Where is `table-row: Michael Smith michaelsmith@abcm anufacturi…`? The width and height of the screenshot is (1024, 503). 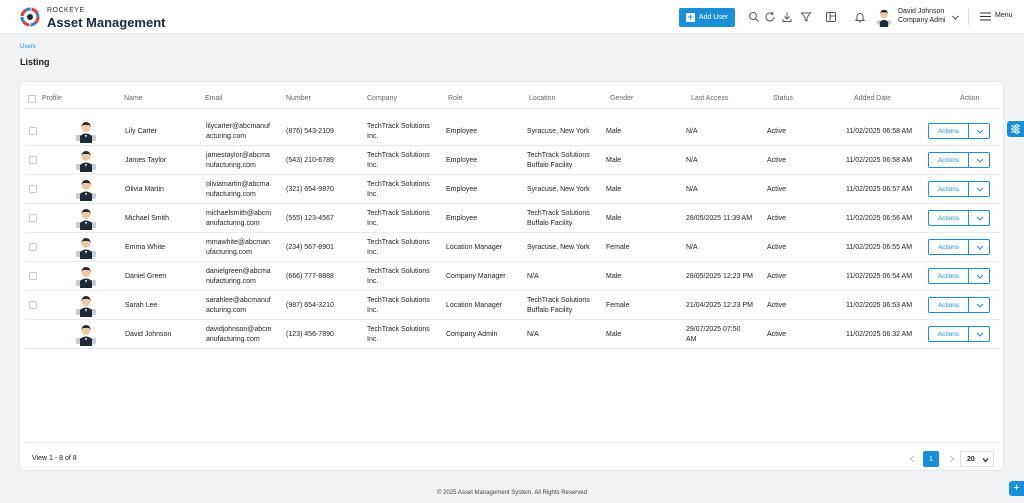 table-row: Michael Smith michaelsmith@abcm anufacturi… is located at coordinates (512, 218).